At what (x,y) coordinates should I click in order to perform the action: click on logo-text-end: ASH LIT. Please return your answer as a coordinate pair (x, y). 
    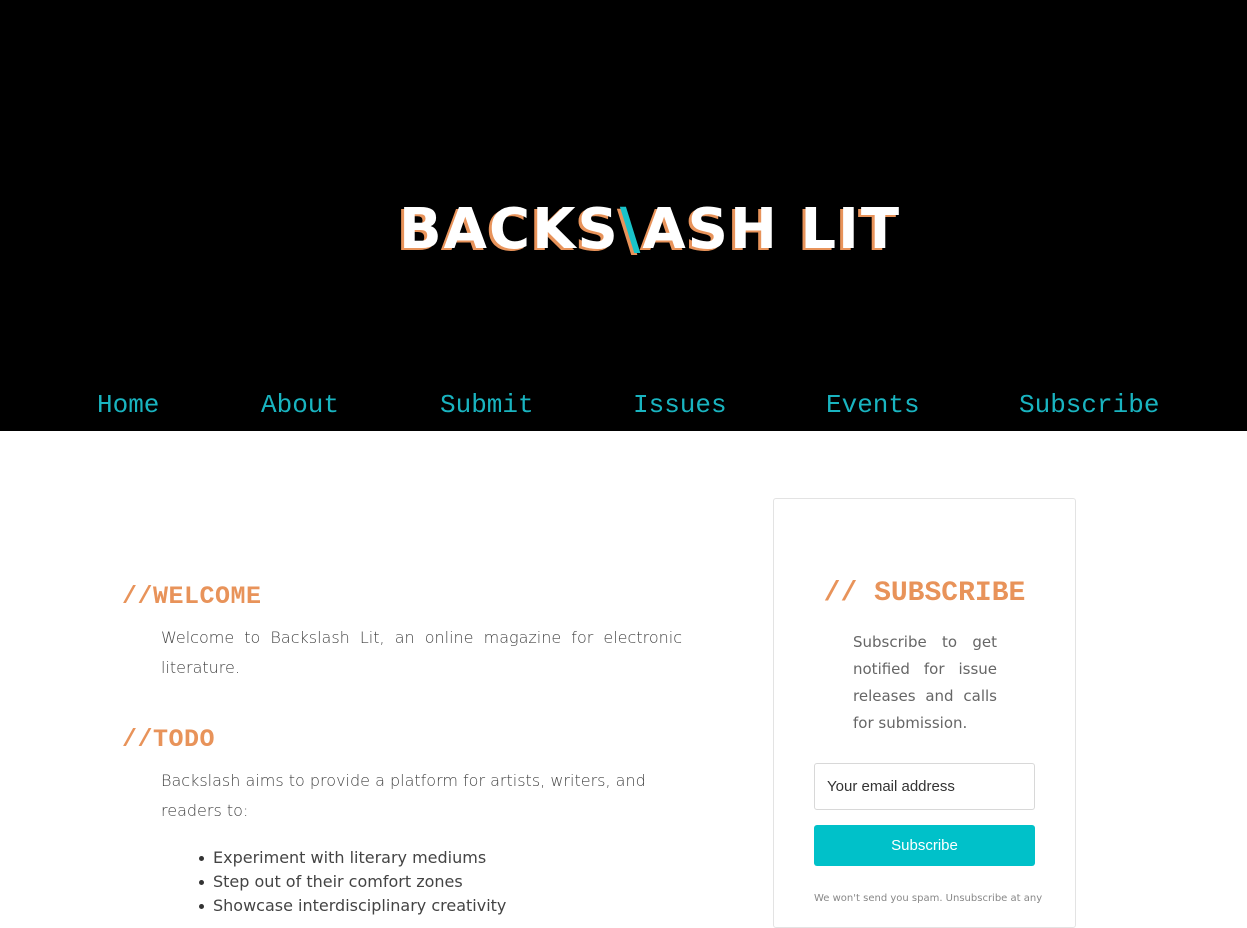
    Looking at the image, I should click on (772, 229).